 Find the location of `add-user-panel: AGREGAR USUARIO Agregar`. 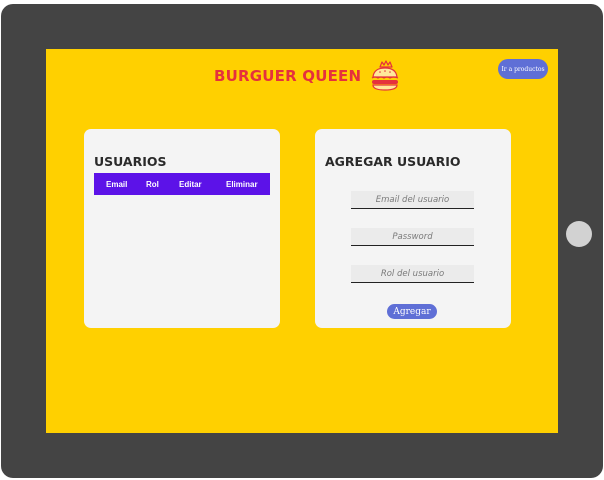

add-user-panel: AGREGAR USUARIO Agregar is located at coordinates (413, 228).